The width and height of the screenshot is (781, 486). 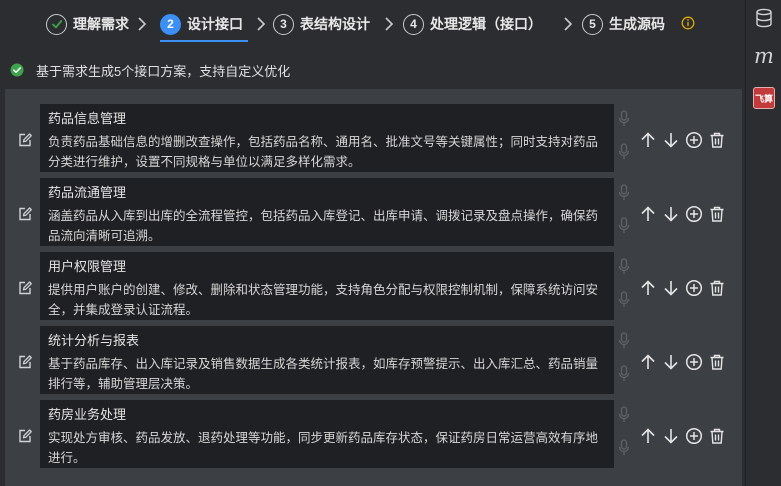 I want to click on step-2: 2 设计接口, so click(x=201, y=24).